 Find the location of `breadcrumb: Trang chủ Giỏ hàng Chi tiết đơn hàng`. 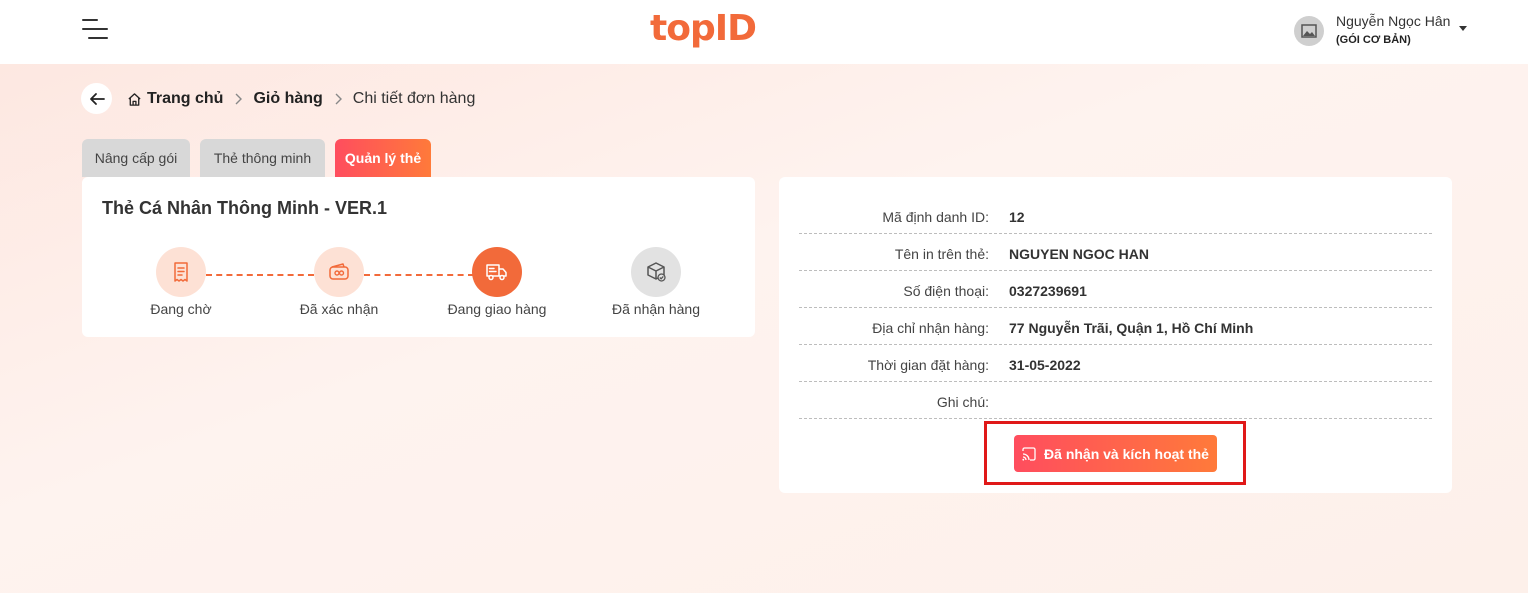

breadcrumb: Trang chủ Giỏ hàng Chi tiết đơn hàng is located at coordinates (301, 99).